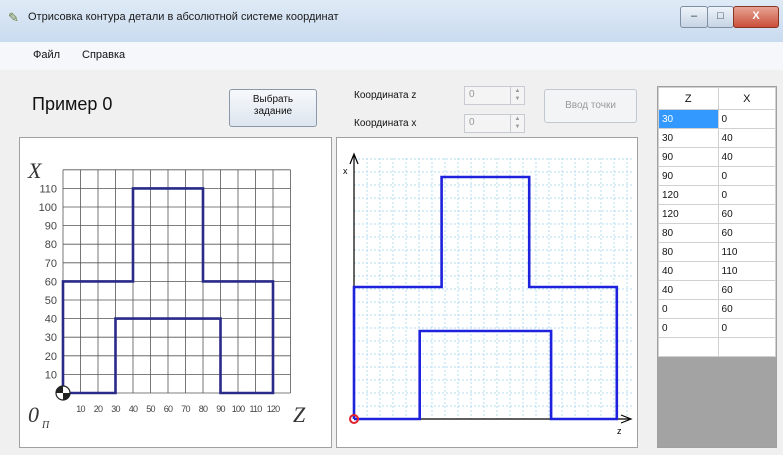 The width and height of the screenshot is (783, 455). I want to click on table-row: 90 0, so click(717, 176).